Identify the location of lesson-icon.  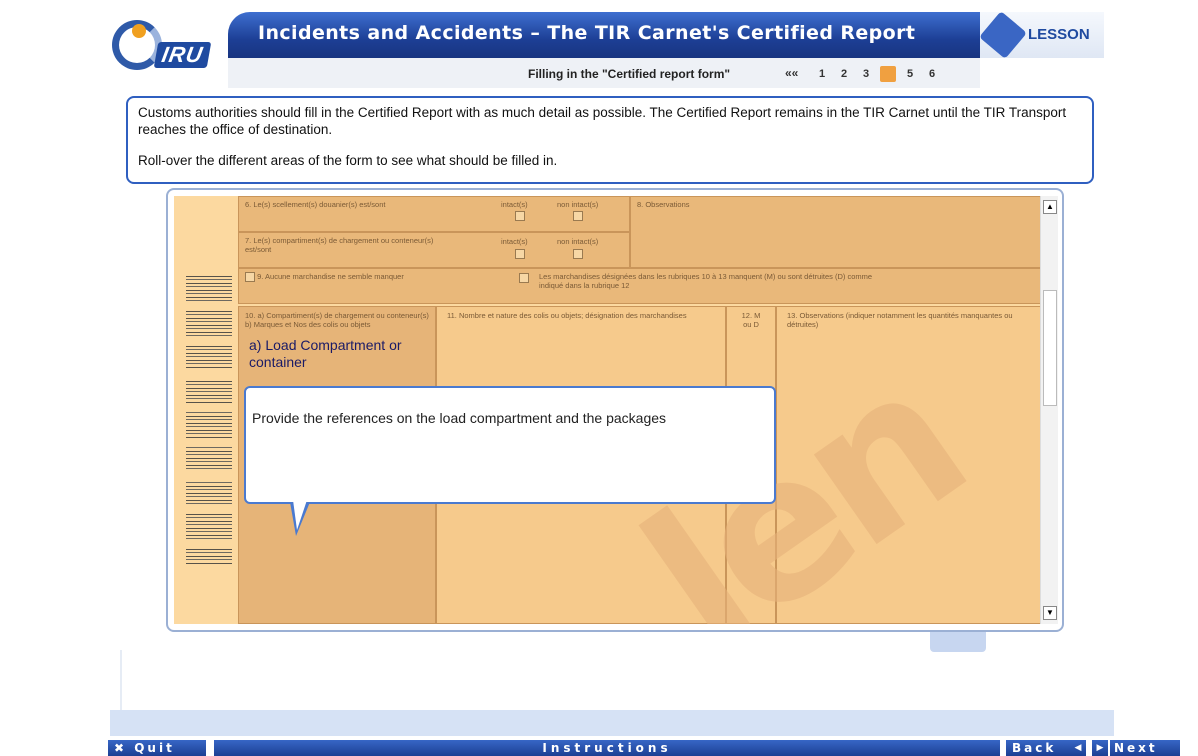
(1003, 35).